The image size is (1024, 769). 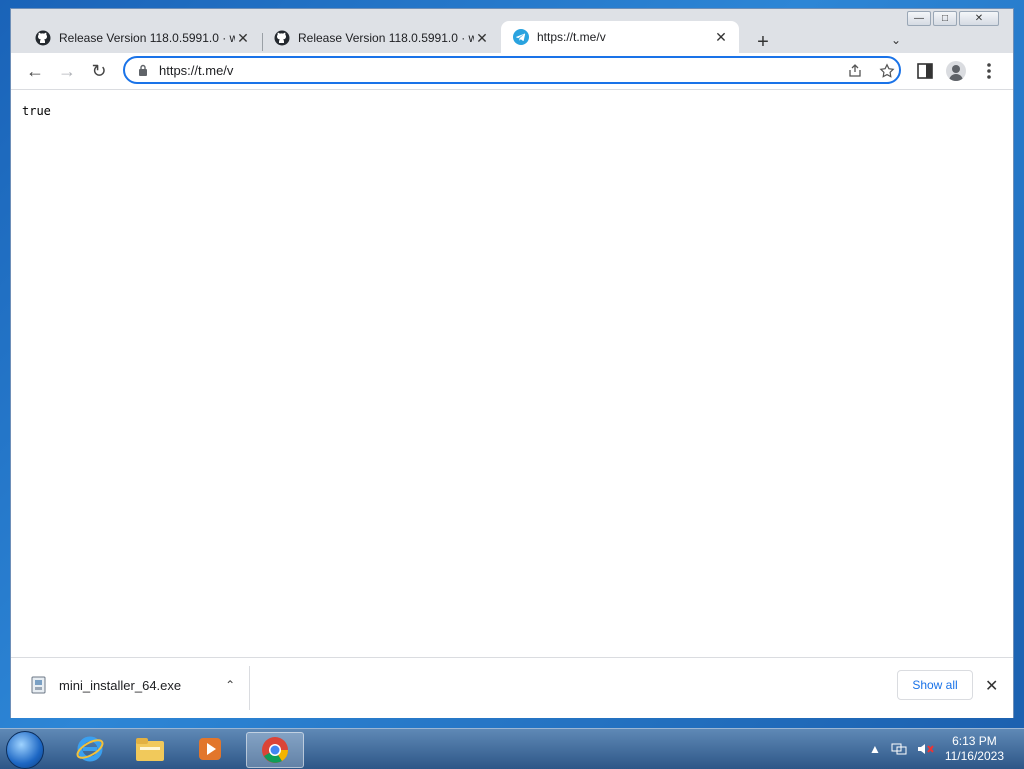 I want to click on internet-explorer-icon, so click(x=90, y=749).